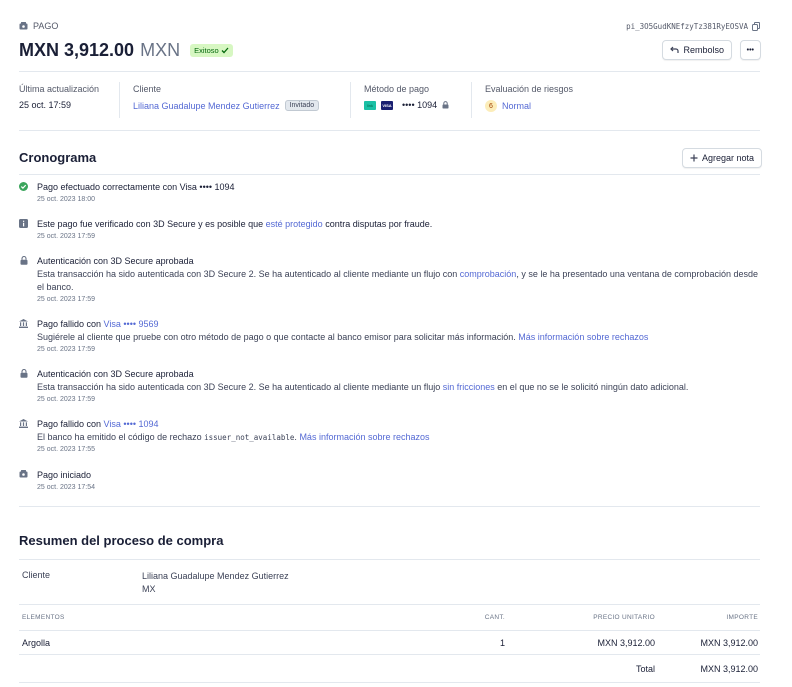  Describe the element at coordinates (36, 643) in the screenshot. I see `row-item: Argolla` at that location.